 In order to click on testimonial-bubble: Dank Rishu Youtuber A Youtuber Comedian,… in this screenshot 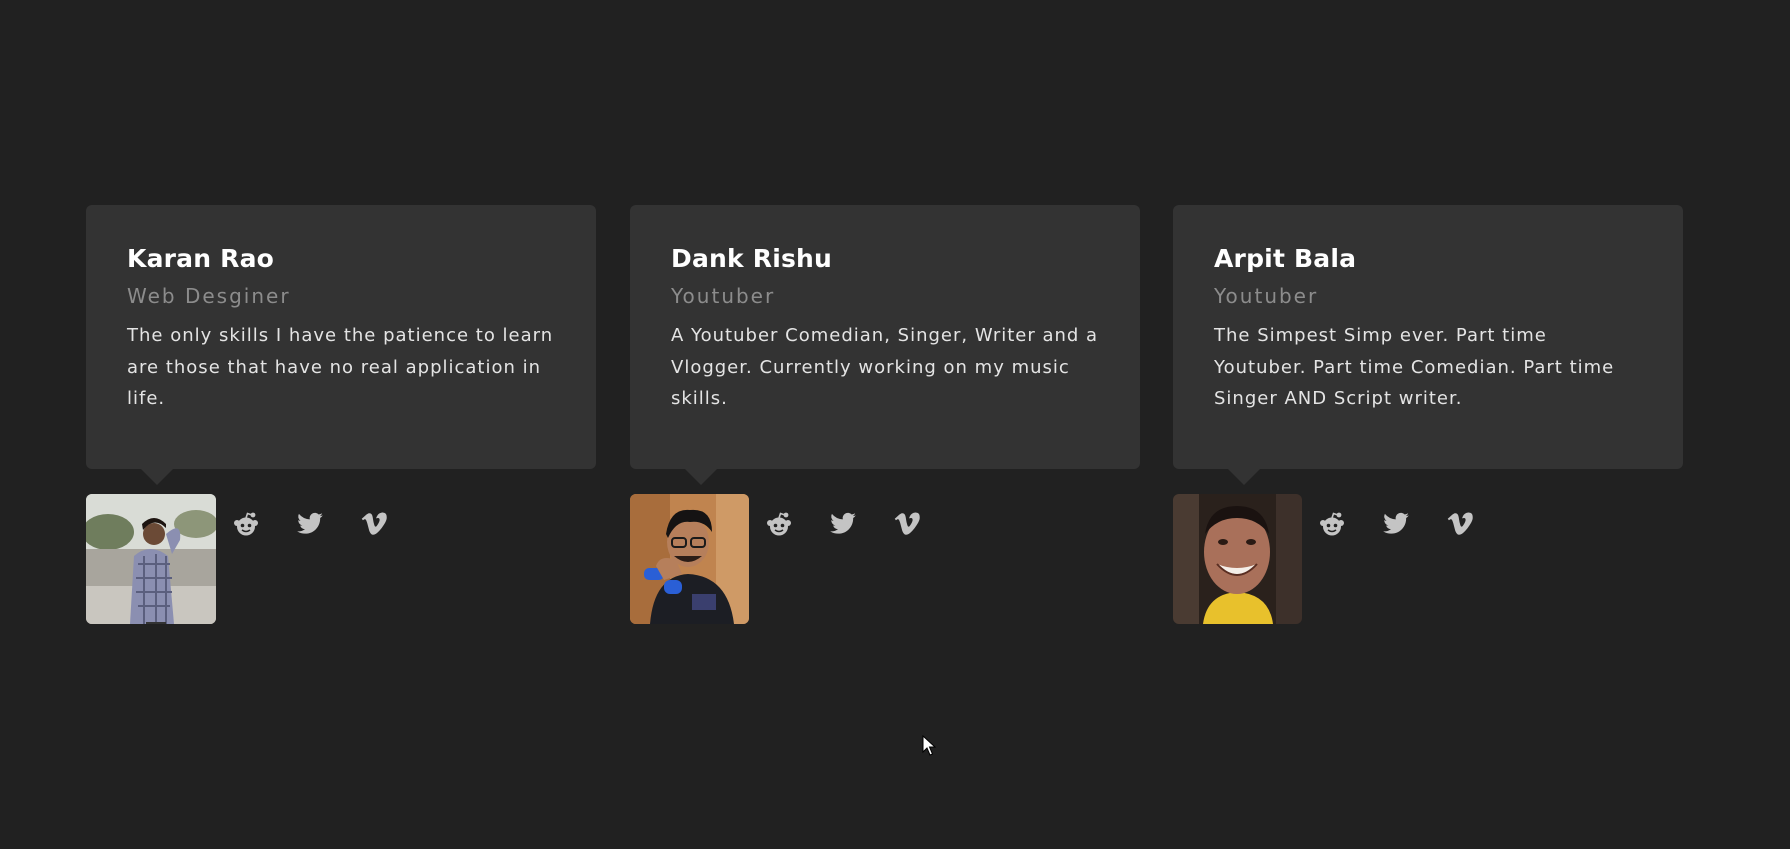, I will do `click(885, 345)`.